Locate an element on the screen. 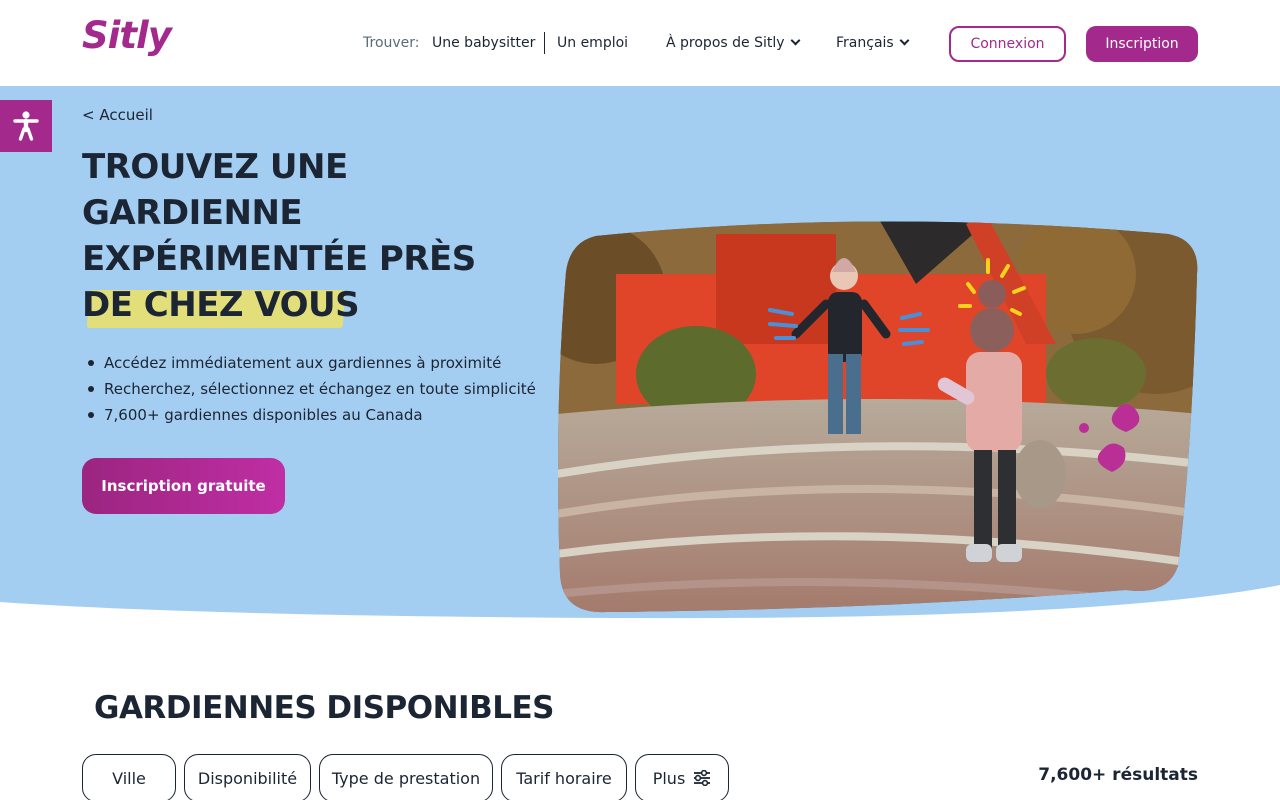 This screenshot has width=1280, height=800. filter-more: Plus is located at coordinates (682, 777).